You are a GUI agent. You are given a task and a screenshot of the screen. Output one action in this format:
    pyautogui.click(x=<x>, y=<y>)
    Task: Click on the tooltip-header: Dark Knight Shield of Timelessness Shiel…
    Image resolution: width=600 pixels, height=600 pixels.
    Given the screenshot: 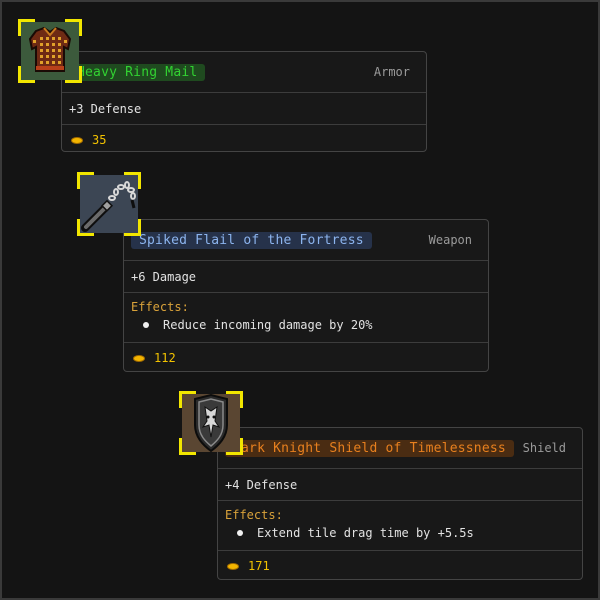 What is the action you would take?
    pyautogui.click(x=400, y=448)
    